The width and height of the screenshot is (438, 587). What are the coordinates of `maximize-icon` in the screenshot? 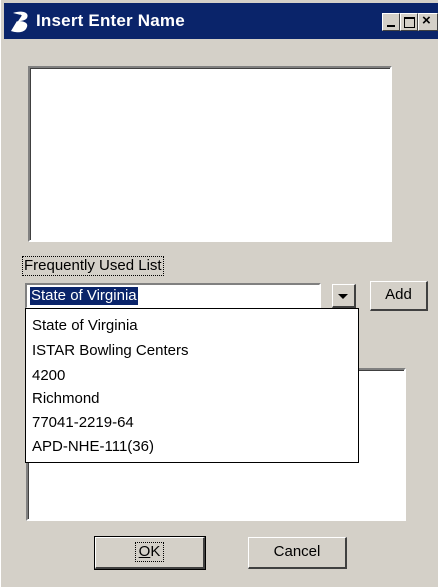 It's located at (409, 22).